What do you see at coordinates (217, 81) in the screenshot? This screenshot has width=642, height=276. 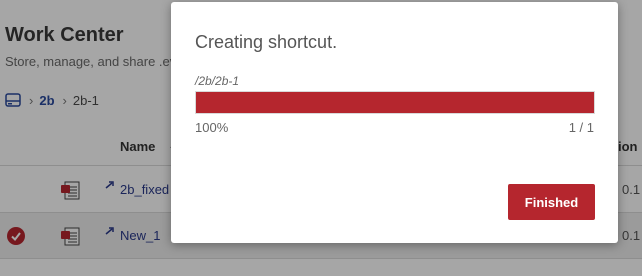 I see `shortcut-path: /2b/2b-1` at bounding box center [217, 81].